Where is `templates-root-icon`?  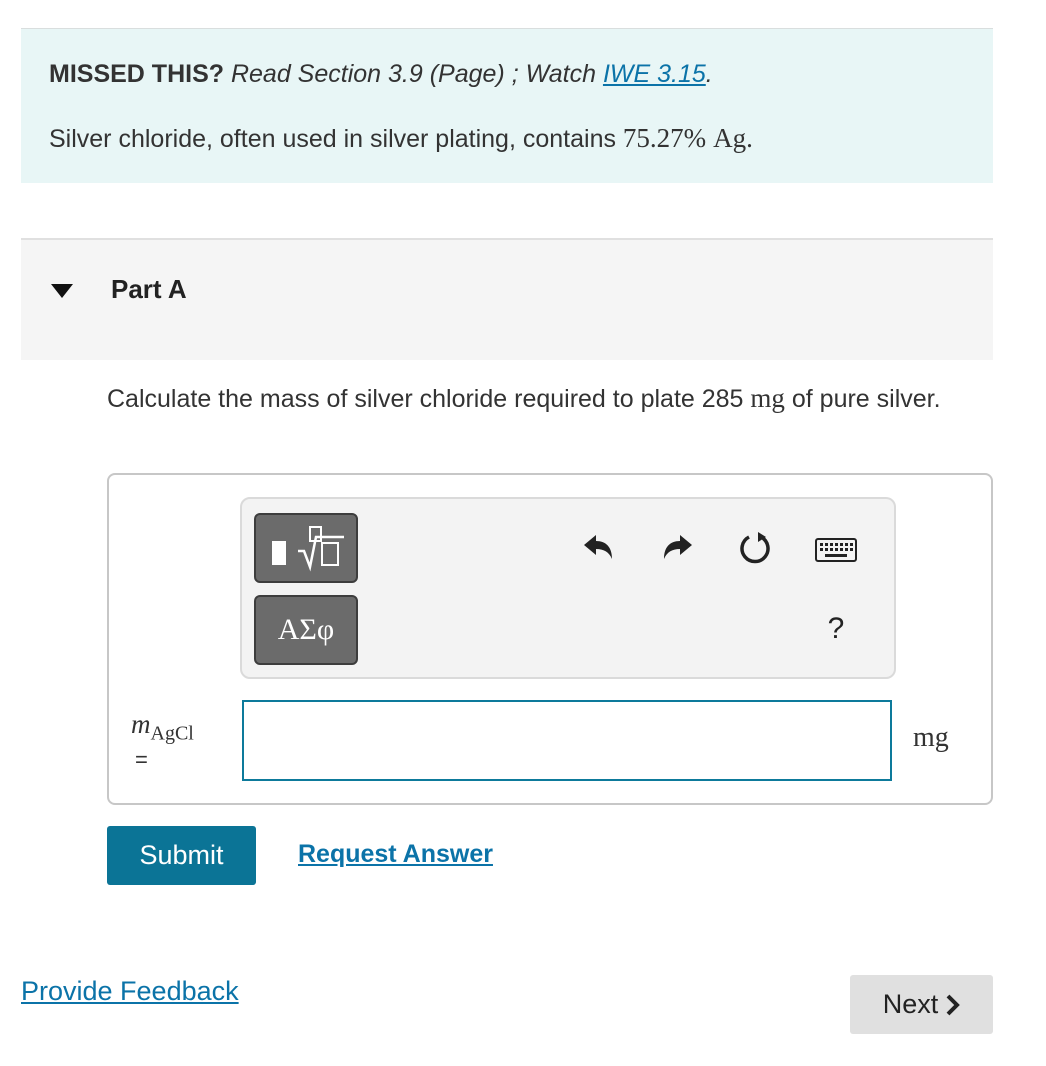
templates-root-icon is located at coordinates (308, 549).